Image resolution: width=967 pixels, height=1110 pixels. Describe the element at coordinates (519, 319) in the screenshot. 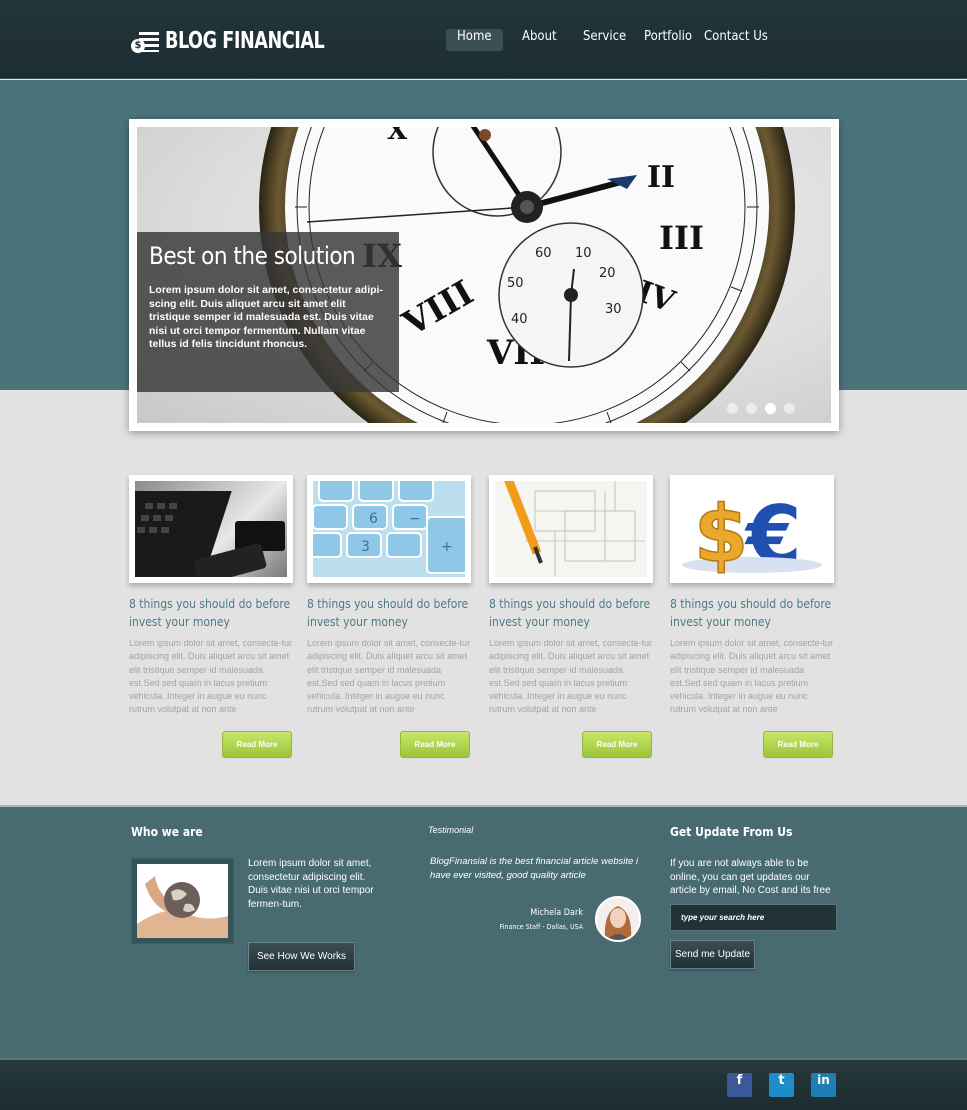

I see `svg-text: 40` at that location.